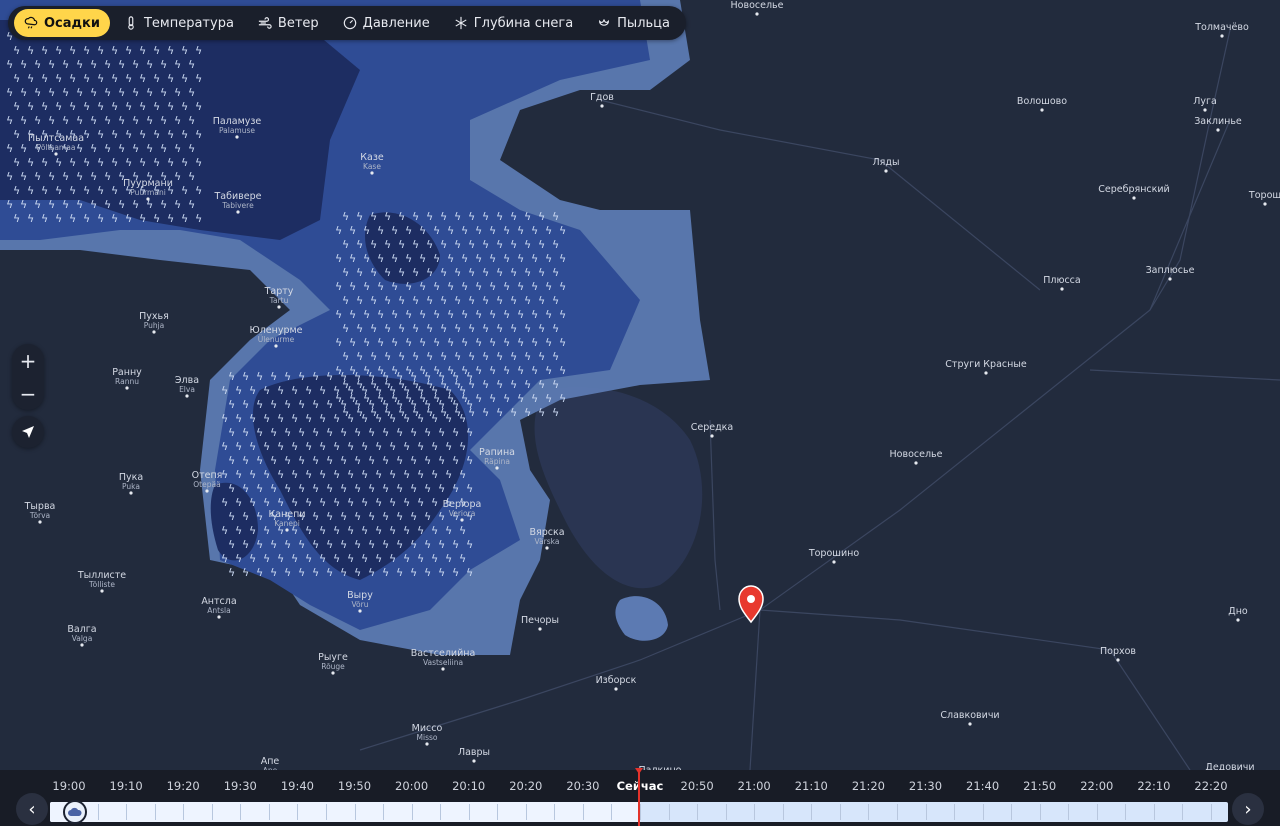 The image size is (1280, 826). I want to click on timeline-time-label: 19:50, so click(354, 786).